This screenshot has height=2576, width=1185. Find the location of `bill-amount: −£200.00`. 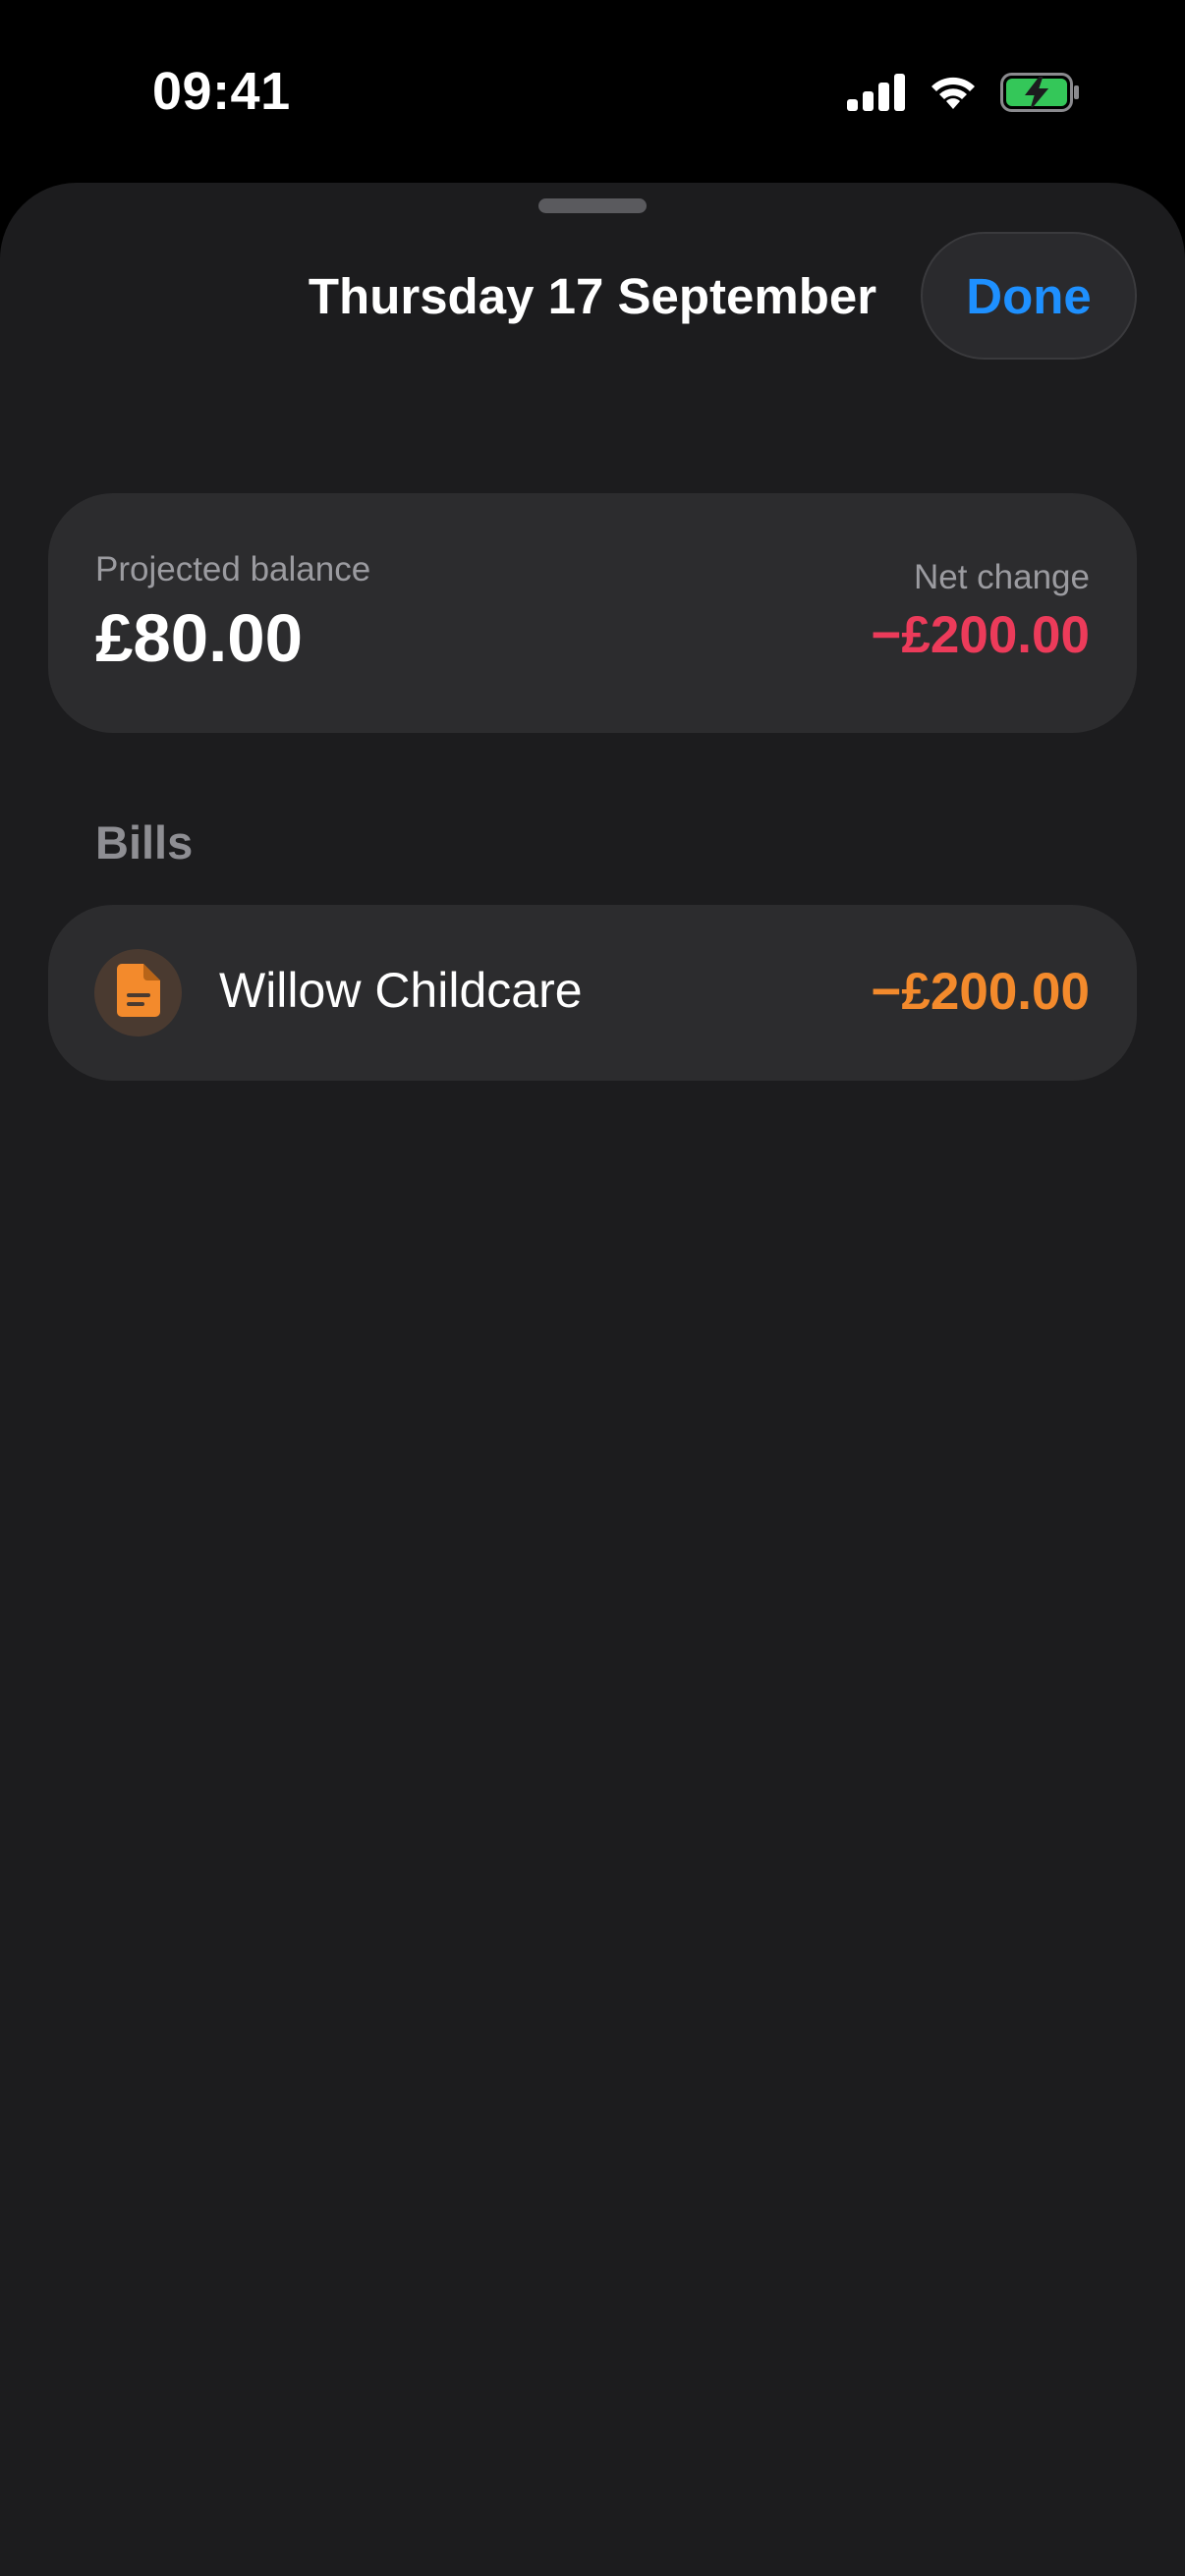

bill-amount: −£200.00 is located at coordinates (981, 992).